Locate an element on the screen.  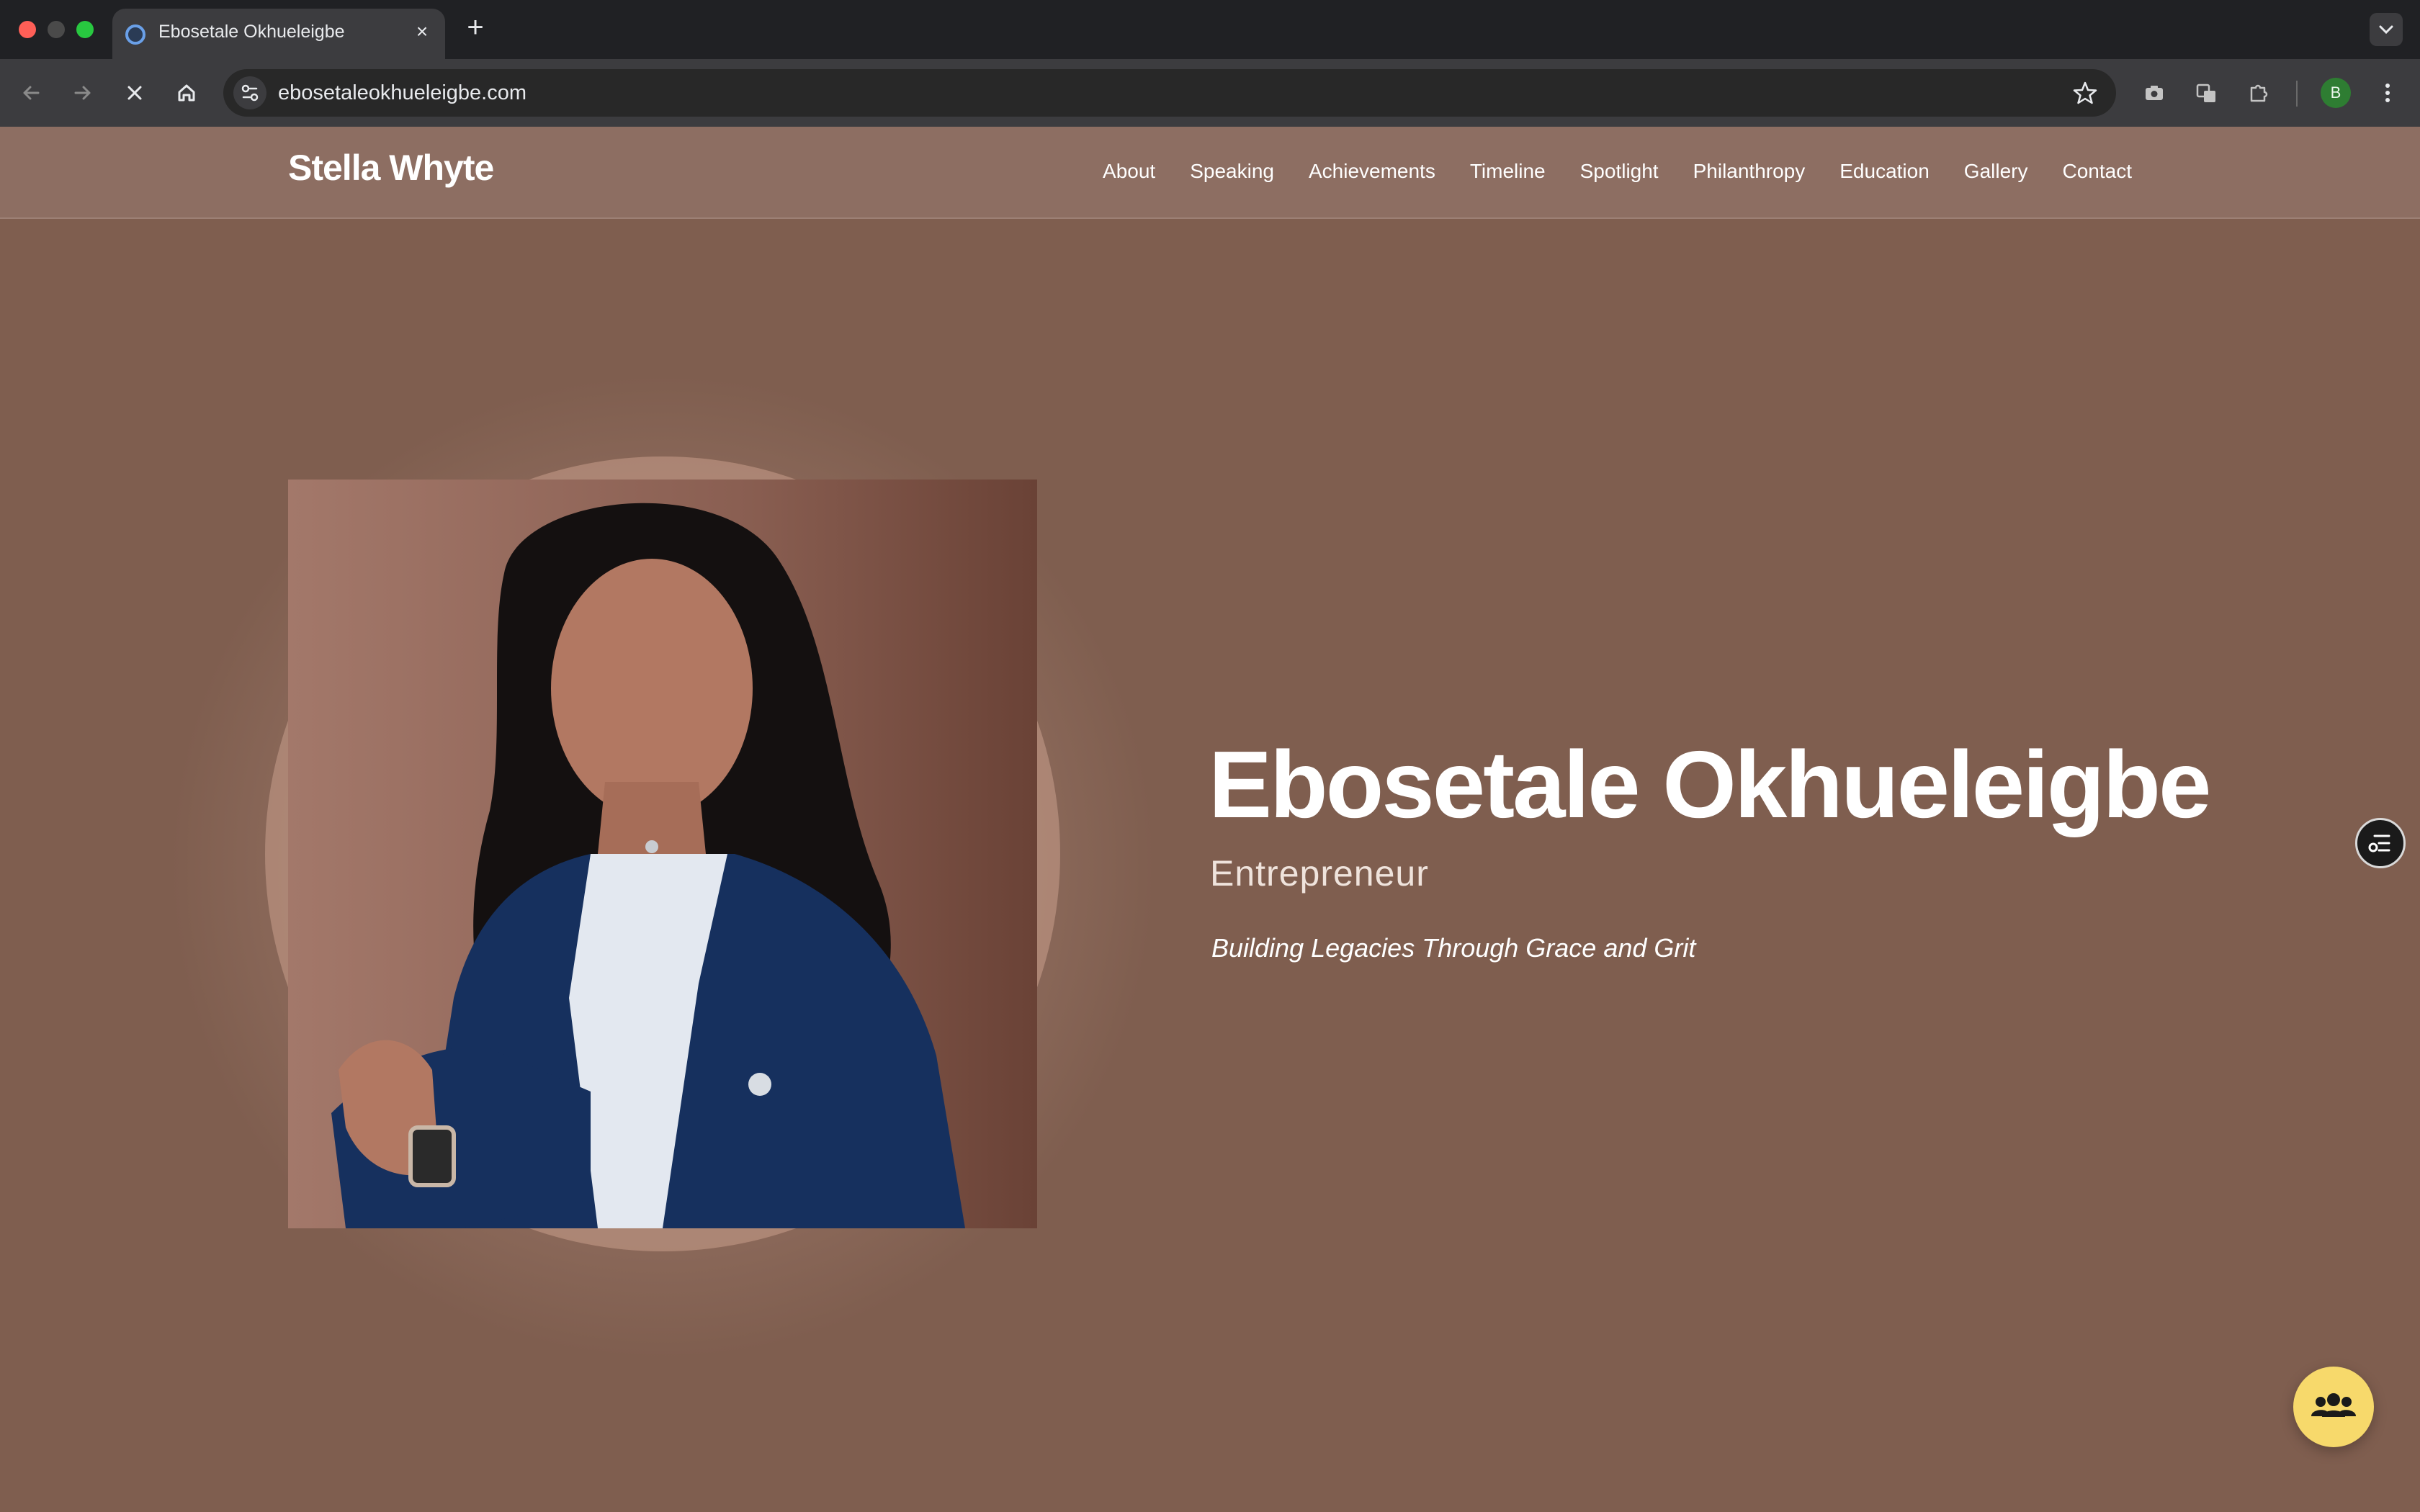
translate-icon is located at coordinates (2205, 93).